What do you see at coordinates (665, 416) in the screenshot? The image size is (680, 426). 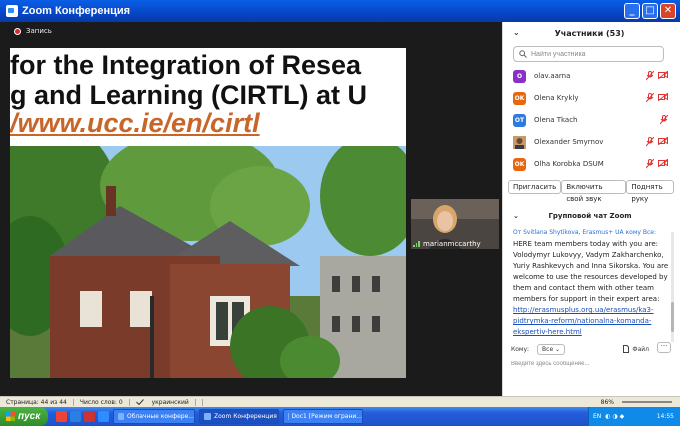 I see `clock: 14:55` at bounding box center [665, 416].